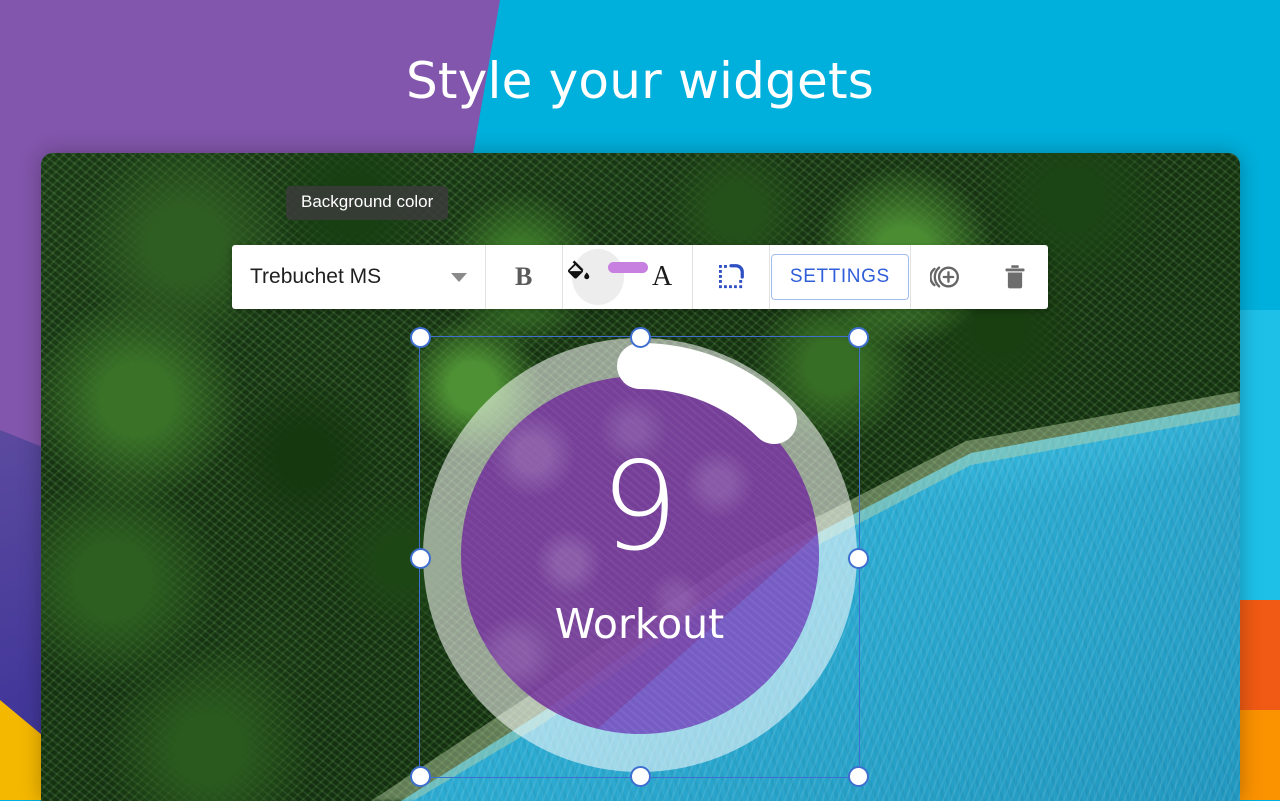  I want to click on resize-handle-top-left, so click(420, 337).